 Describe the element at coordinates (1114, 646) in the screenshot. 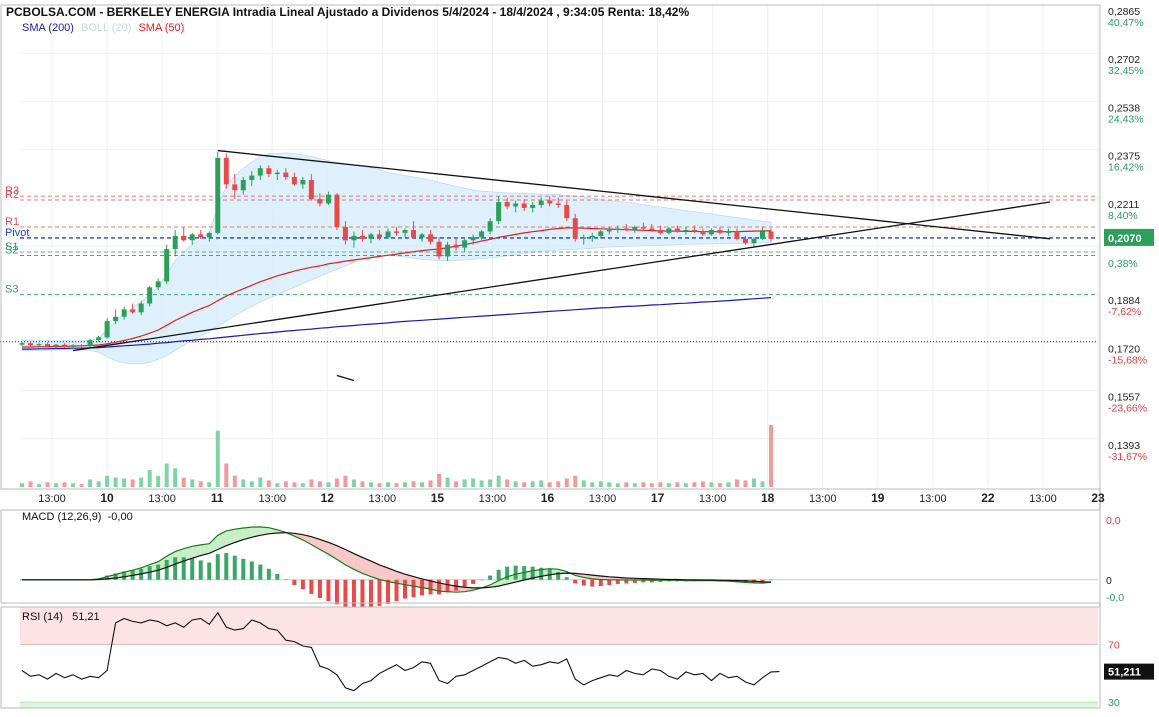

I see `rsi-tick-label: 70` at that location.